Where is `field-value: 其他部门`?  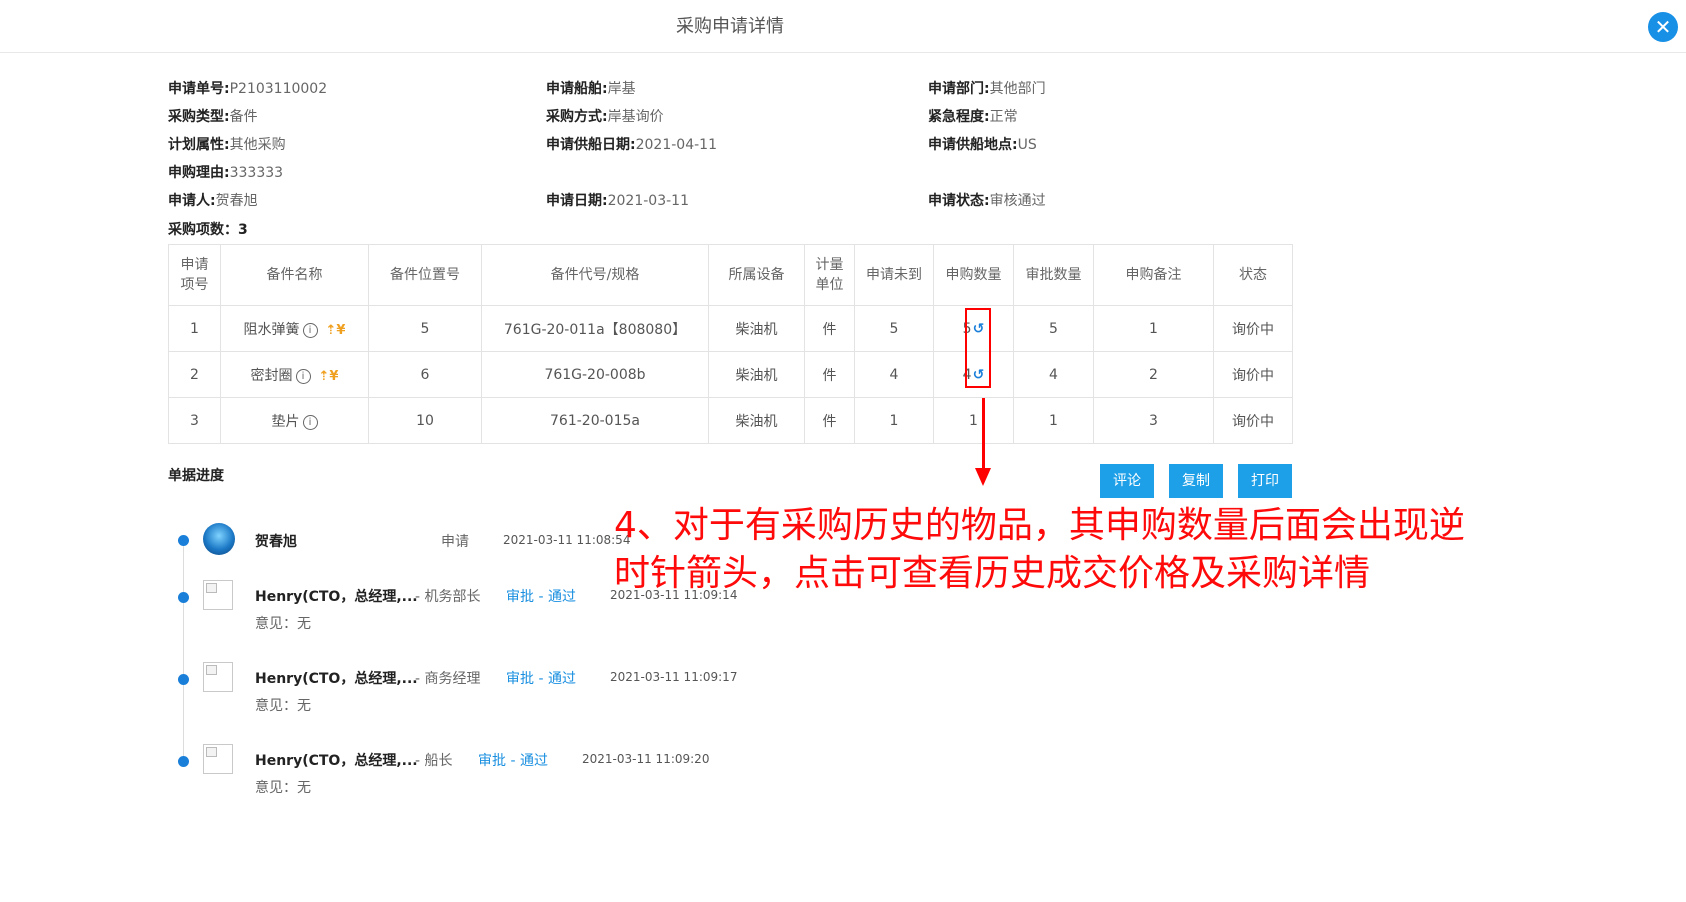
field-value: 其他部门 is located at coordinates (1017, 89).